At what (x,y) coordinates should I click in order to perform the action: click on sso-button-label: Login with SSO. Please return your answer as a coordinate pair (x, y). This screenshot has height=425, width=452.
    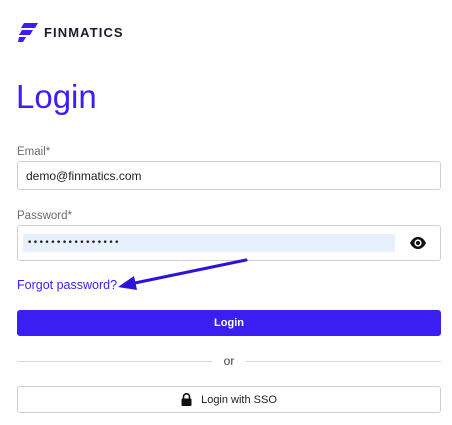
    Looking at the image, I should click on (239, 399).